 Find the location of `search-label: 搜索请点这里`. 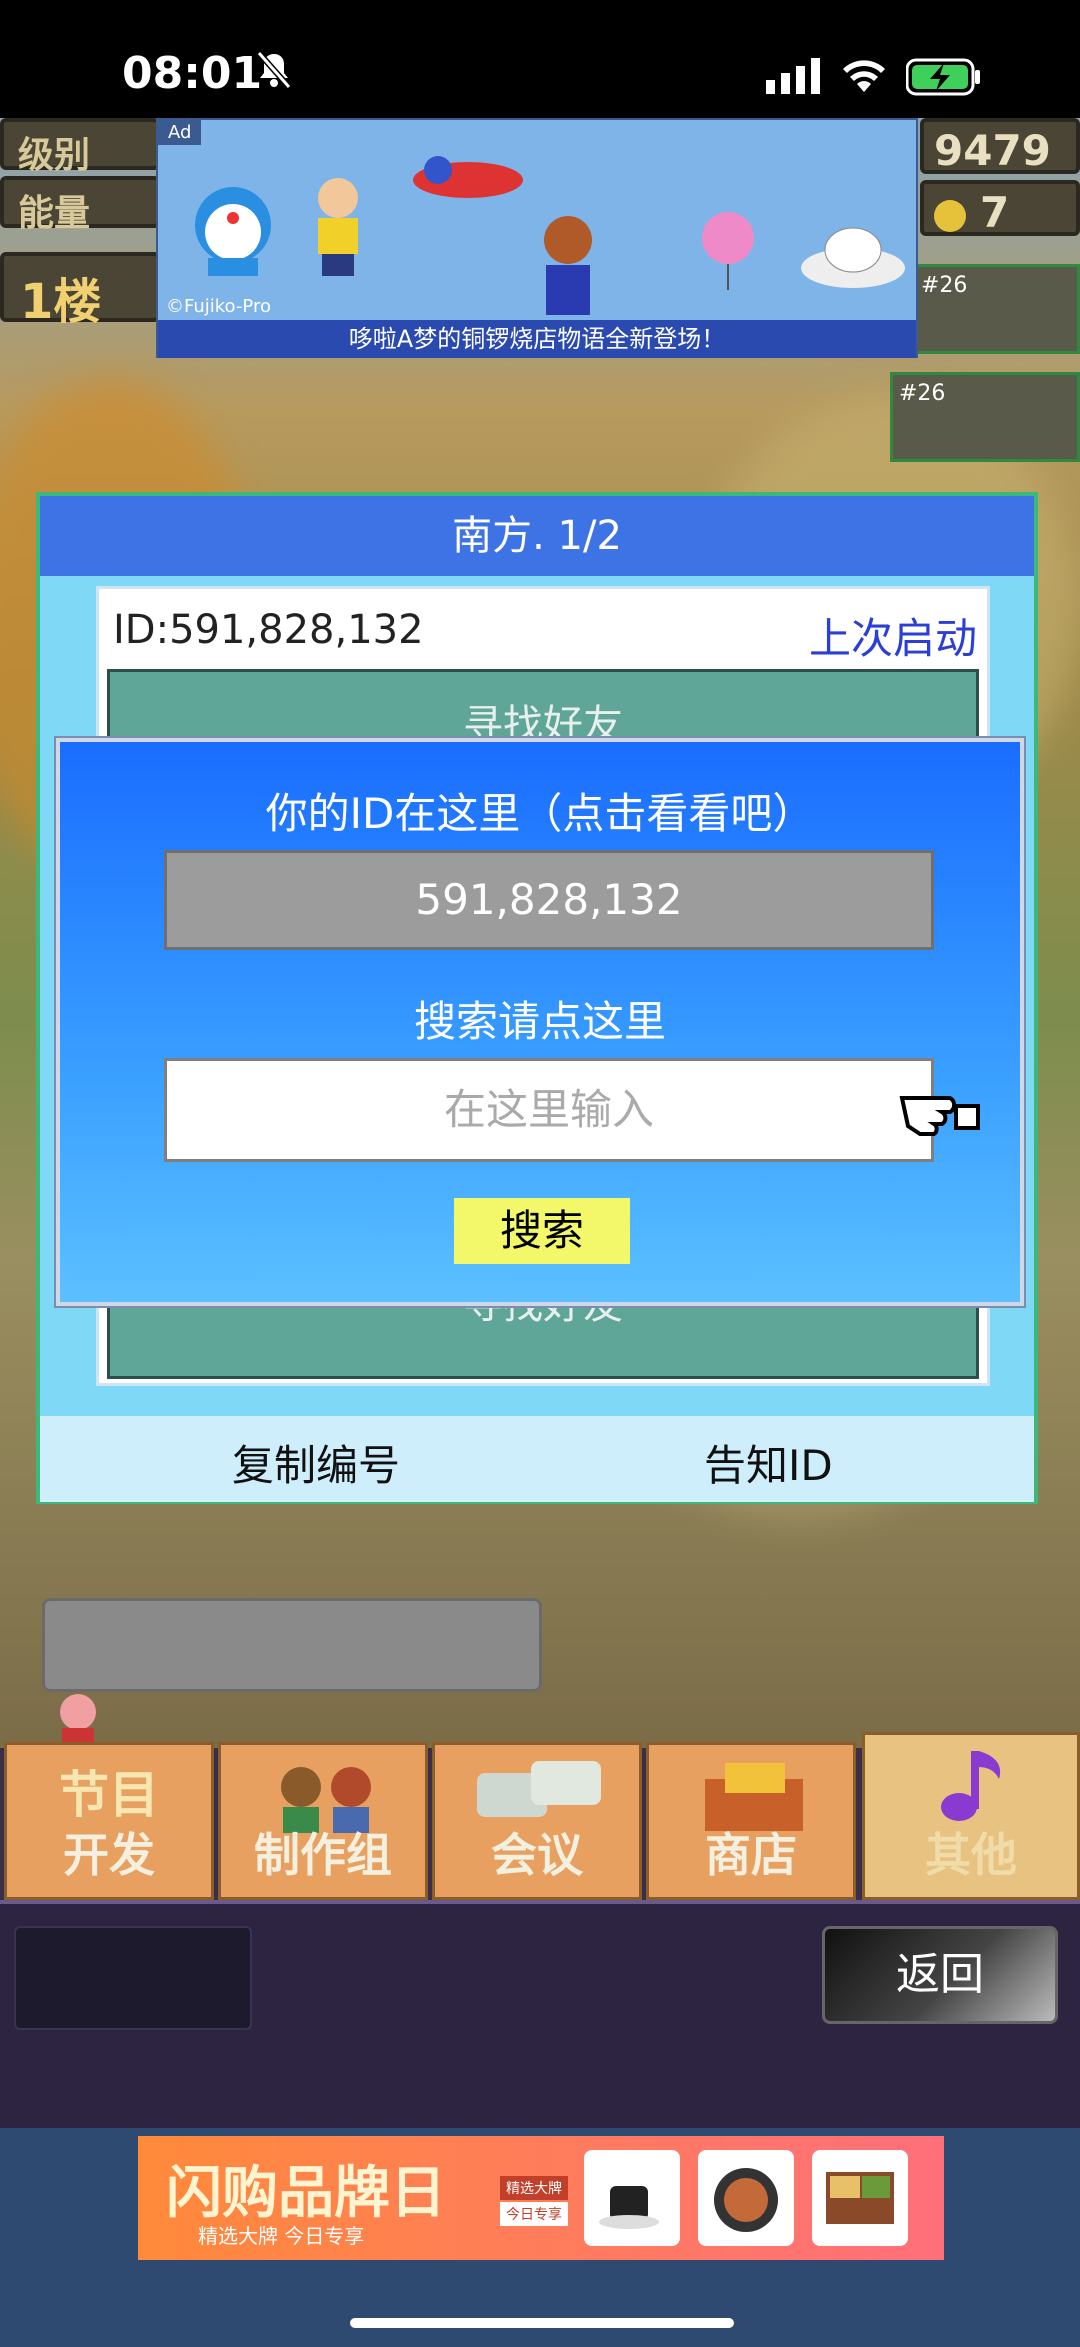

search-label: 搜索请点这里 is located at coordinates (539, 1021).